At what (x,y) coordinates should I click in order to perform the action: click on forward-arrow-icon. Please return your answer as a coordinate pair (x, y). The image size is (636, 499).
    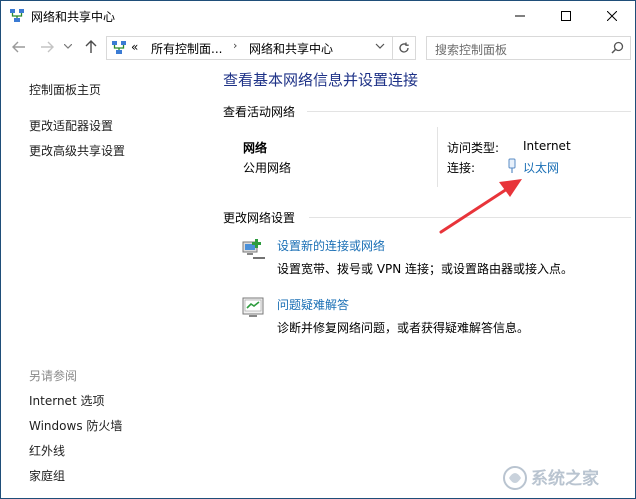
    Looking at the image, I should click on (47, 47).